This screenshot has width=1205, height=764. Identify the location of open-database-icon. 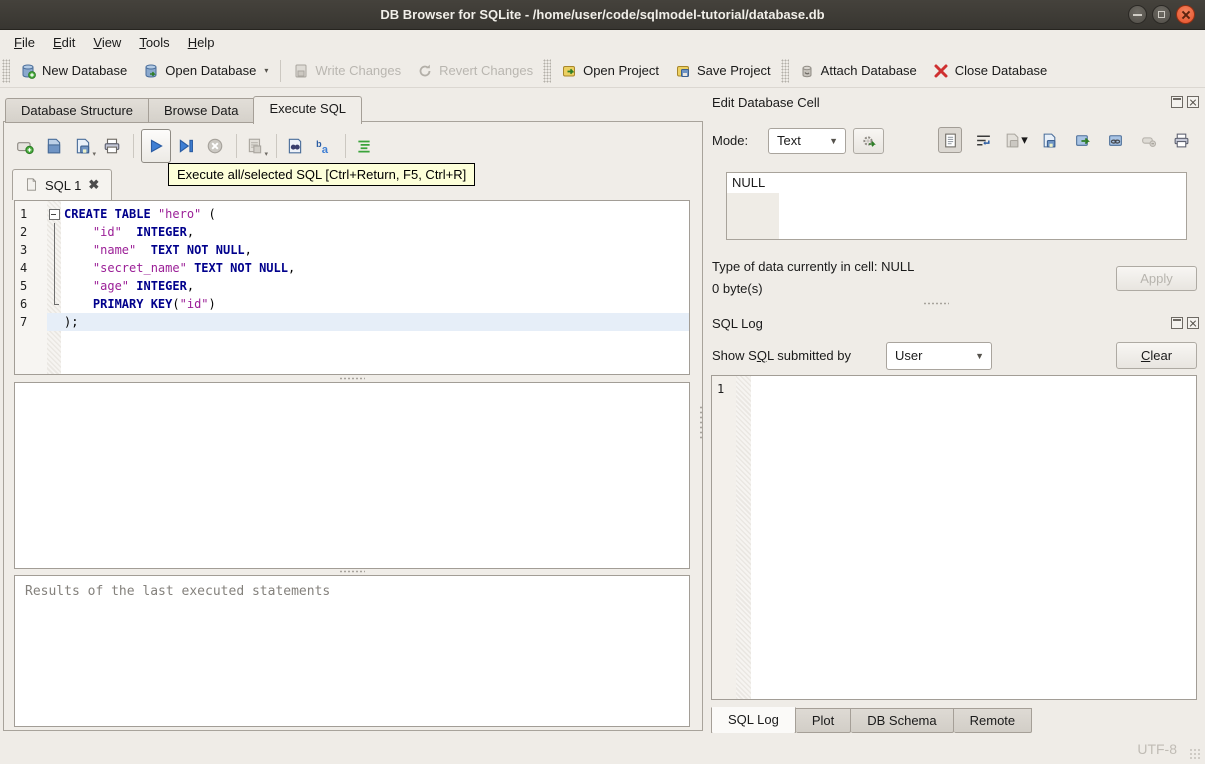
(151, 71).